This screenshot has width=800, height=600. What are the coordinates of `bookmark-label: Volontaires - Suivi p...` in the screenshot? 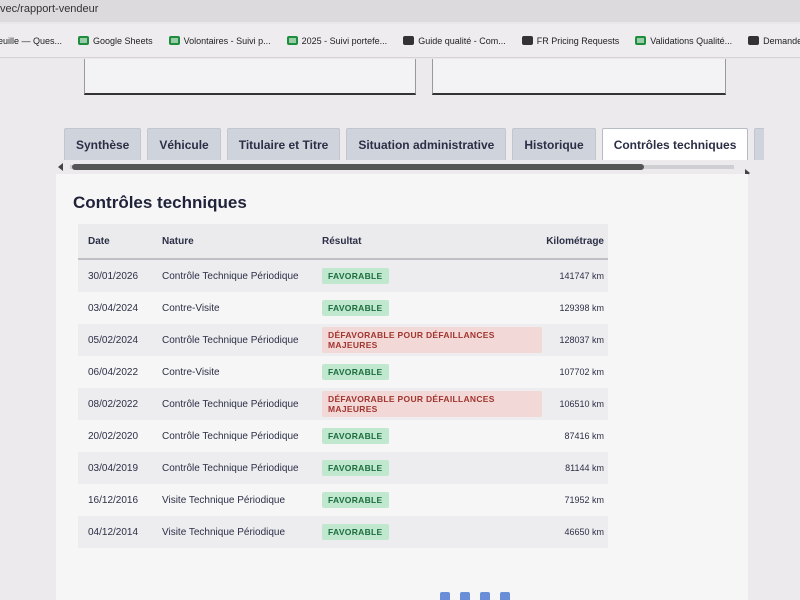 It's located at (227, 40).